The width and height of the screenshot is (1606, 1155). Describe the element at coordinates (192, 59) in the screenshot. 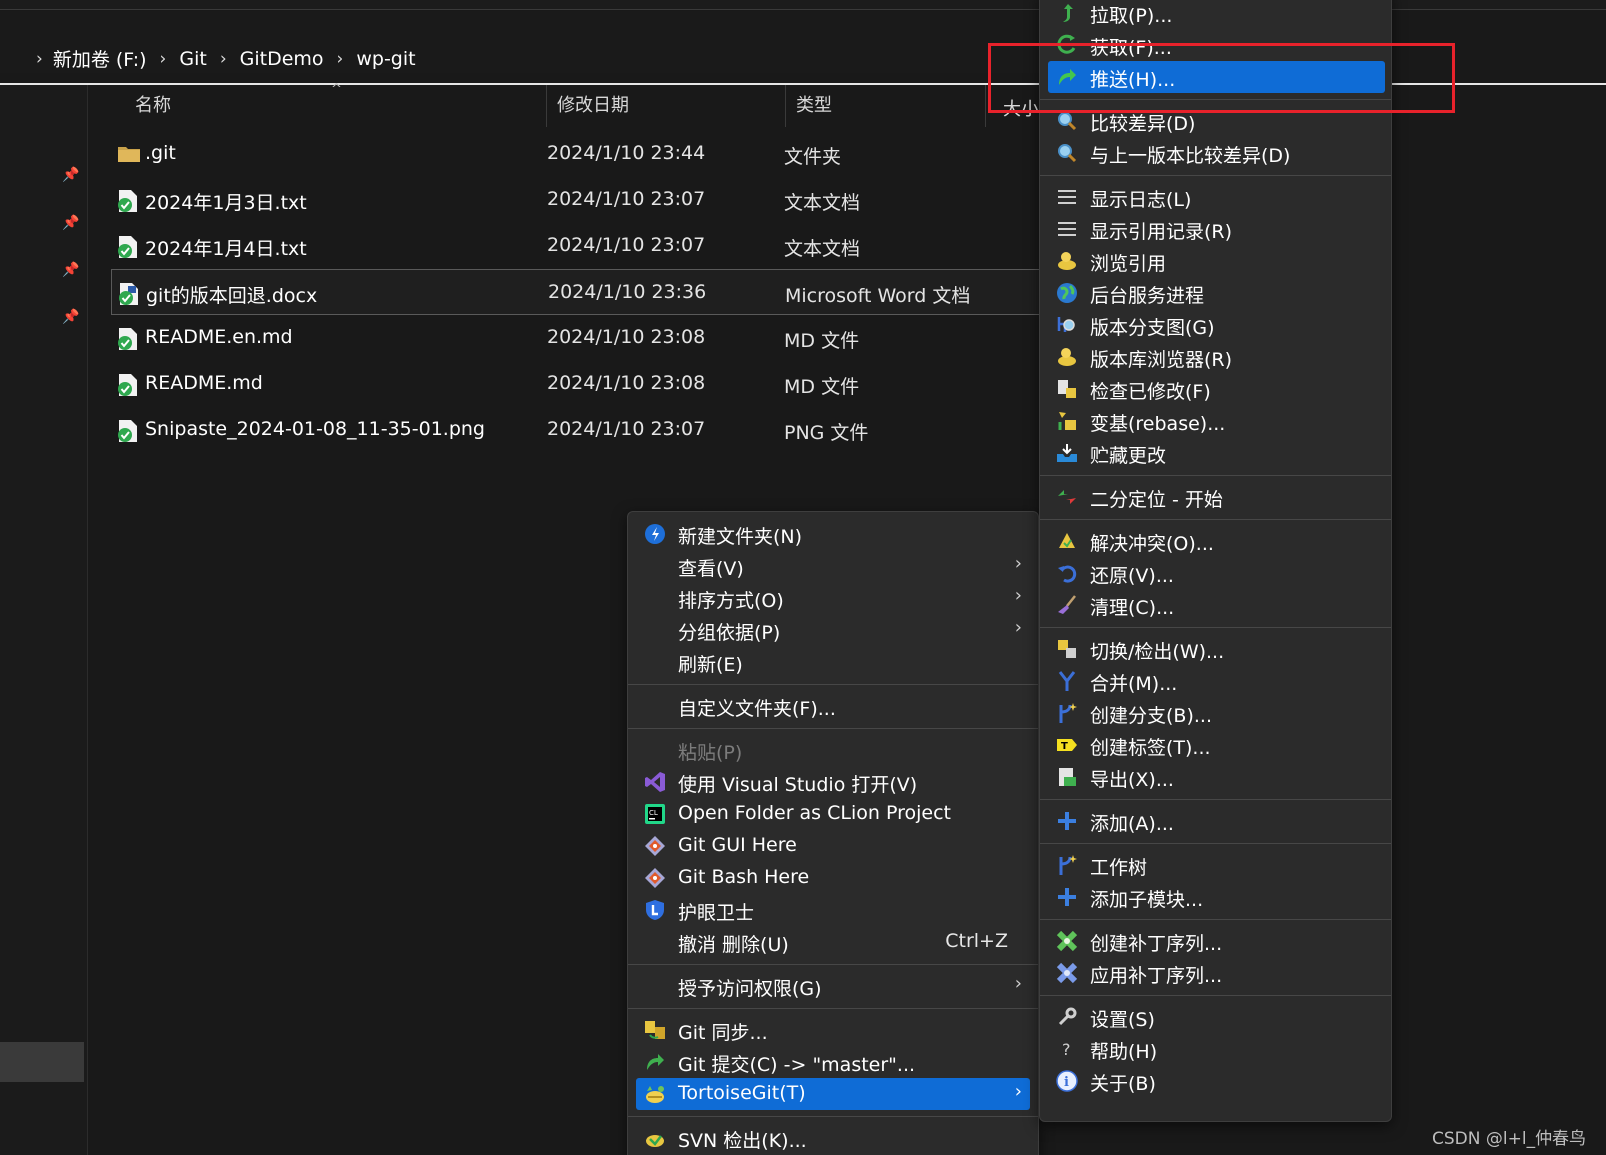

I see `breadcrumb-item-git: Git` at that location.